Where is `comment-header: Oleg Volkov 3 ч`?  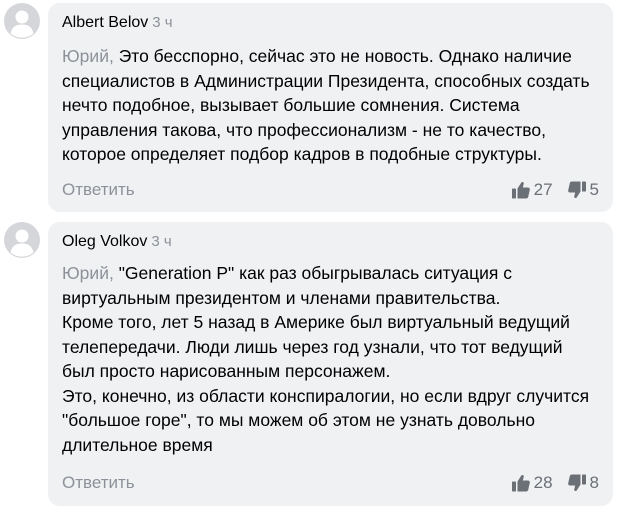 comment-header: Oleg Volkov 3 ч is located at coordinates (117, 242).